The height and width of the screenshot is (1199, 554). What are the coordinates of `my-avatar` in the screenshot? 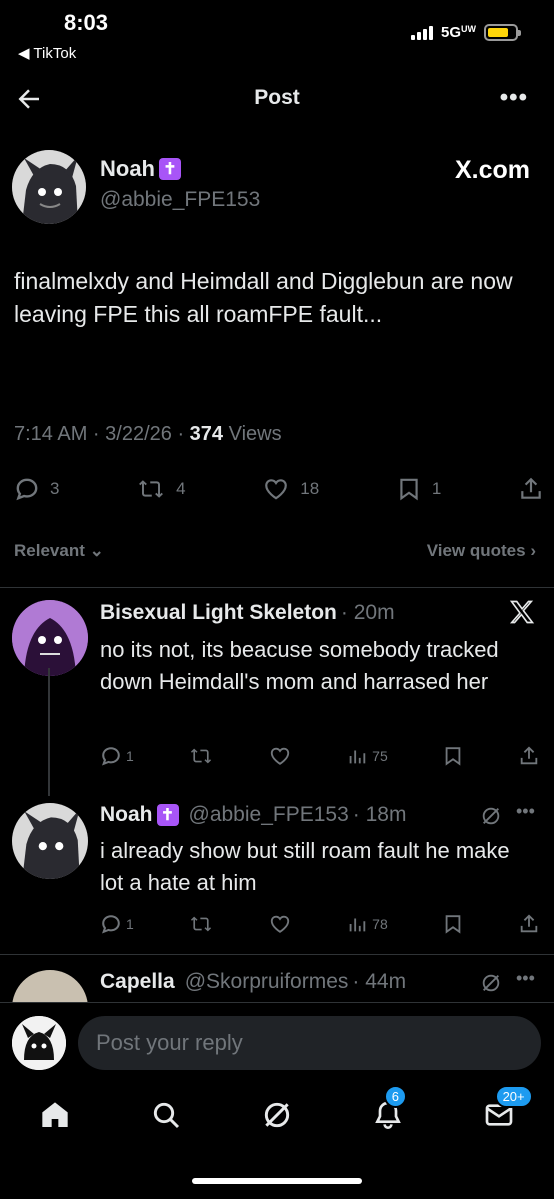 It's located at (39, 1043).